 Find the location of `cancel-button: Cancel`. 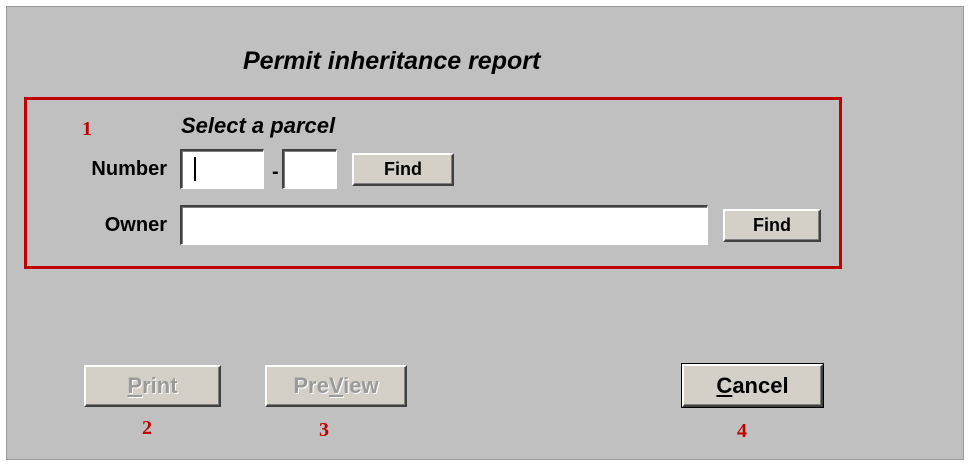

cancel-button: Cancel is located at coordinates (752, 385).